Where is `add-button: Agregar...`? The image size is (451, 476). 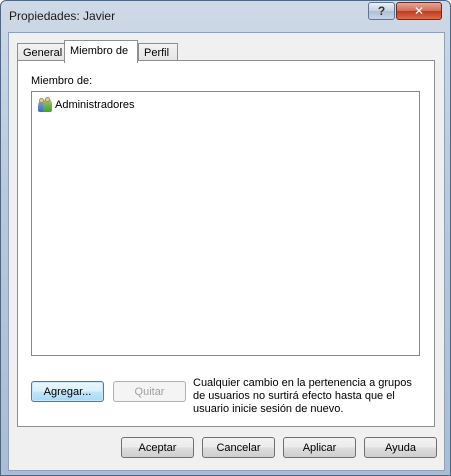 add-button: Agregar... is located at coordinates (67, 391).